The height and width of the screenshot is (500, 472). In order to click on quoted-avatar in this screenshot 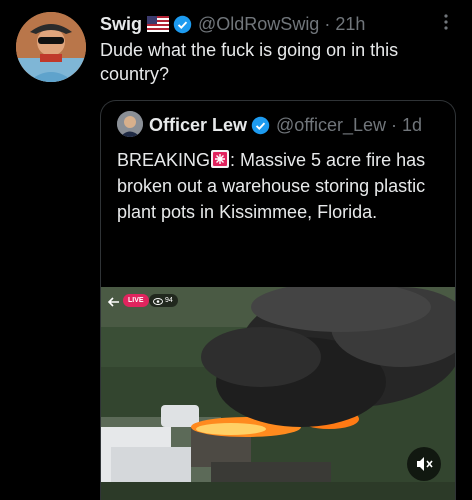, I will do `click(130, 124)`.